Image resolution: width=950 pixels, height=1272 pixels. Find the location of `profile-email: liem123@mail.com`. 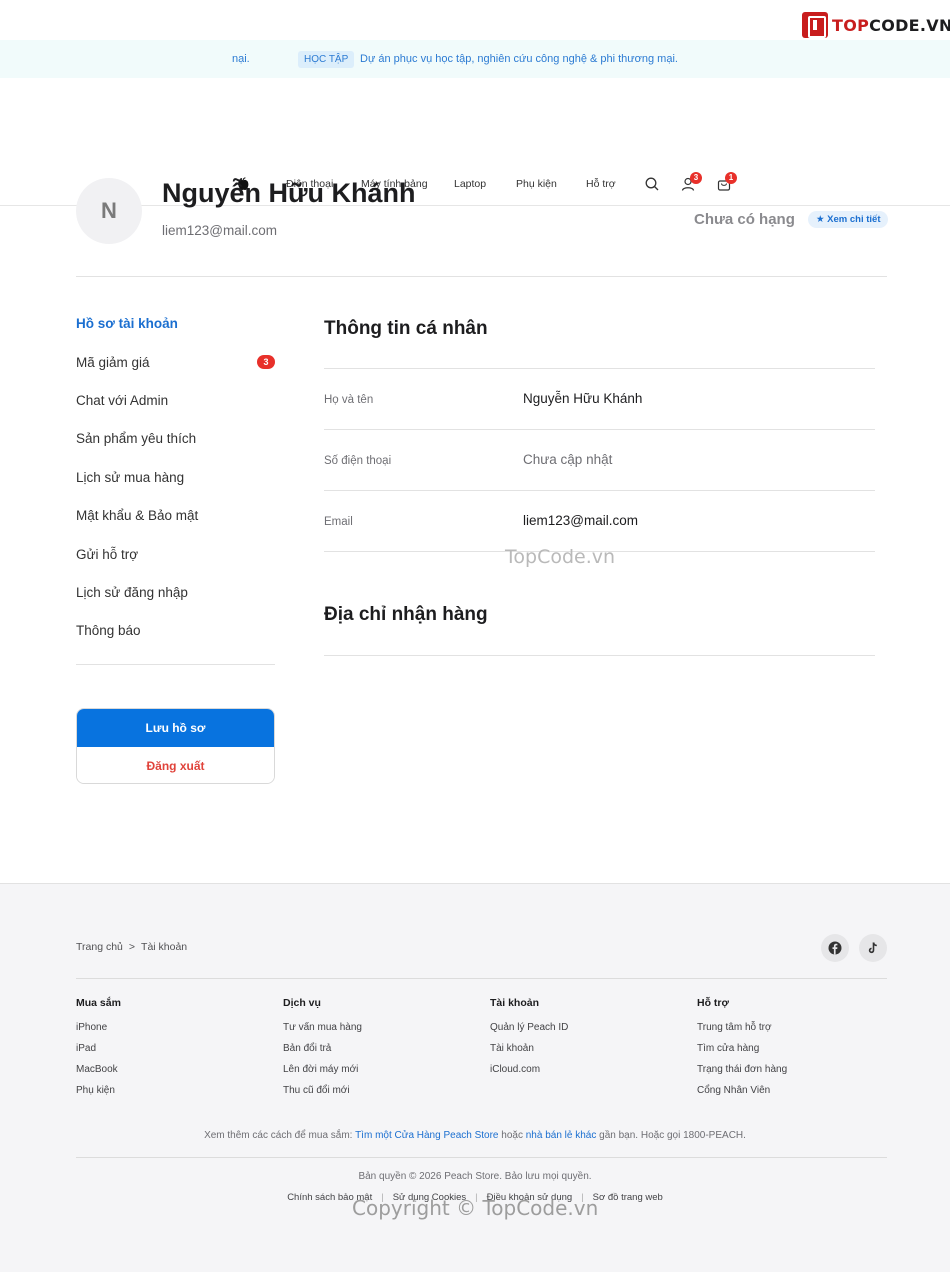

profile-email: liem123@mail.com is located at coordinates (219, 230).